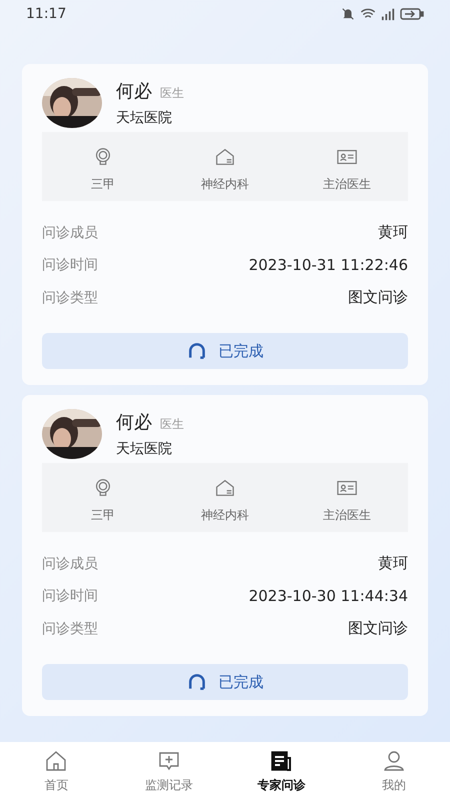  I want to click on tab-button: 我的, so click(394, 771).